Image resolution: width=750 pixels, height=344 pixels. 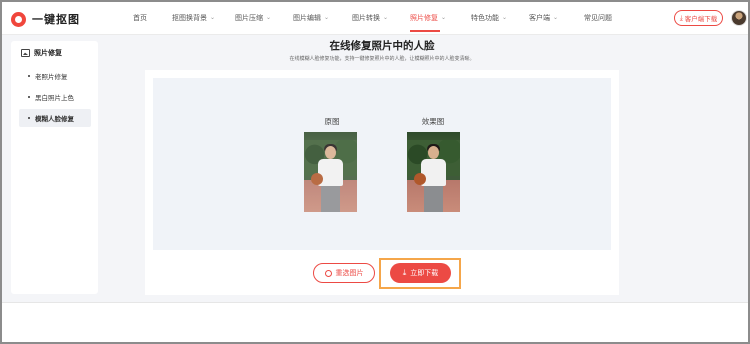 I want to click on nav-item-image-edit: 图片编辑 ⌄, so click(x=311, y=18).